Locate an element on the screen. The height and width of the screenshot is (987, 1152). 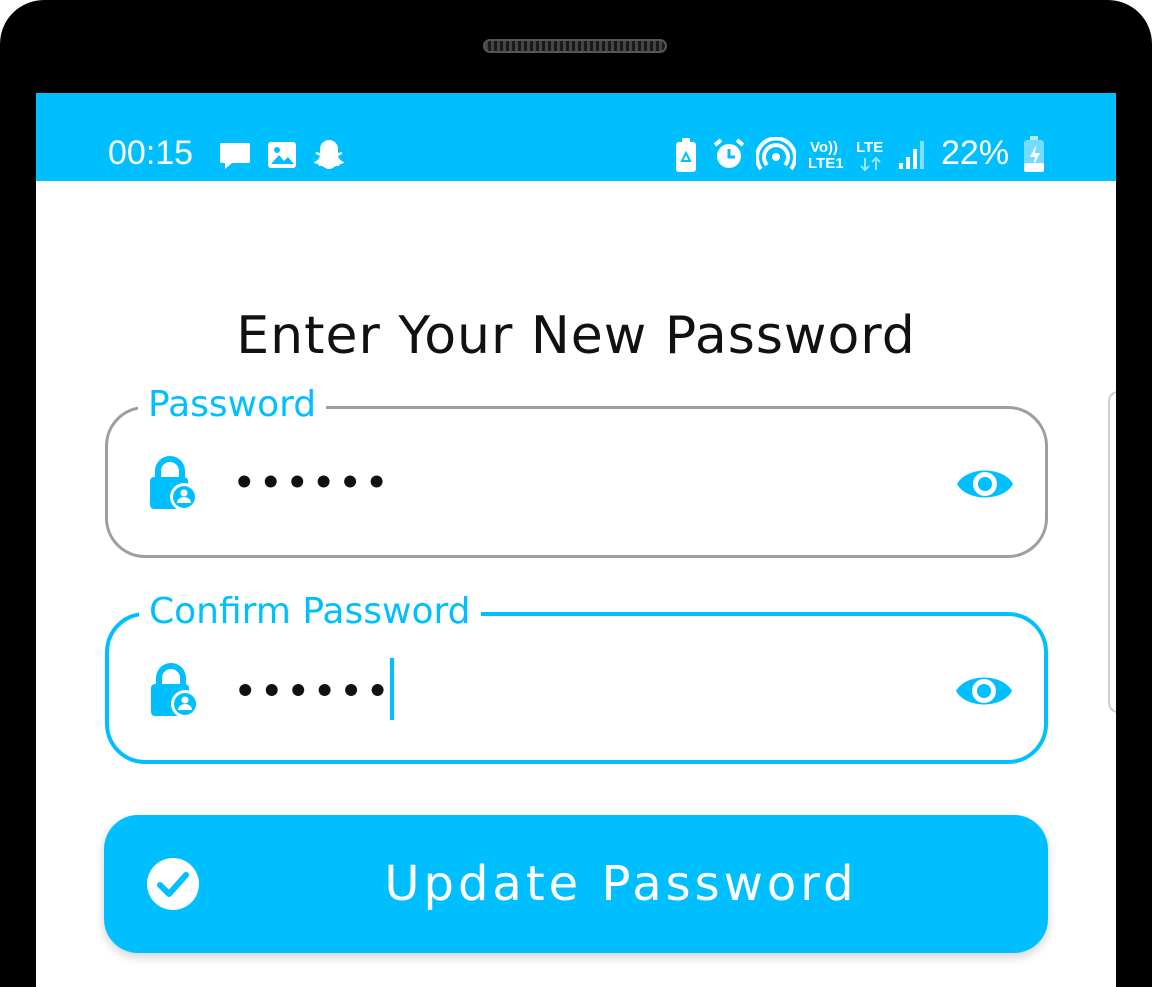
confirm-password-value: •••••• is located at coordinates (314, 691).